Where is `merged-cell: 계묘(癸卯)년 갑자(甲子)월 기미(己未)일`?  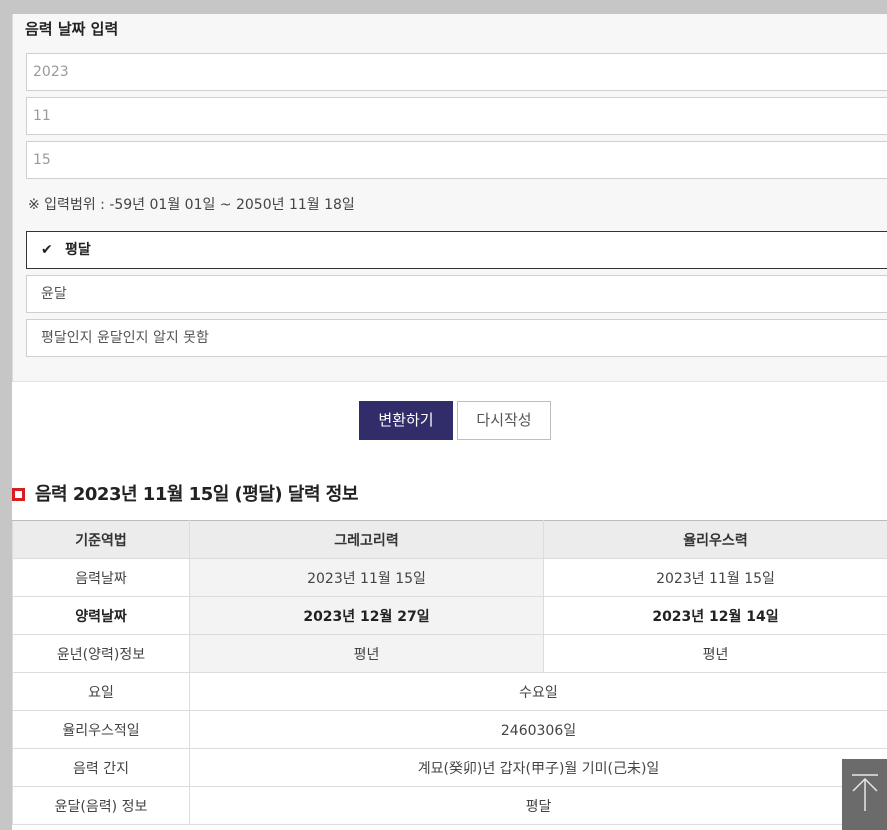
merged-cell: 계묘(癸卯)년 갑자(甲子)월 기미(己未)일 is located at coordinates (538, 767).